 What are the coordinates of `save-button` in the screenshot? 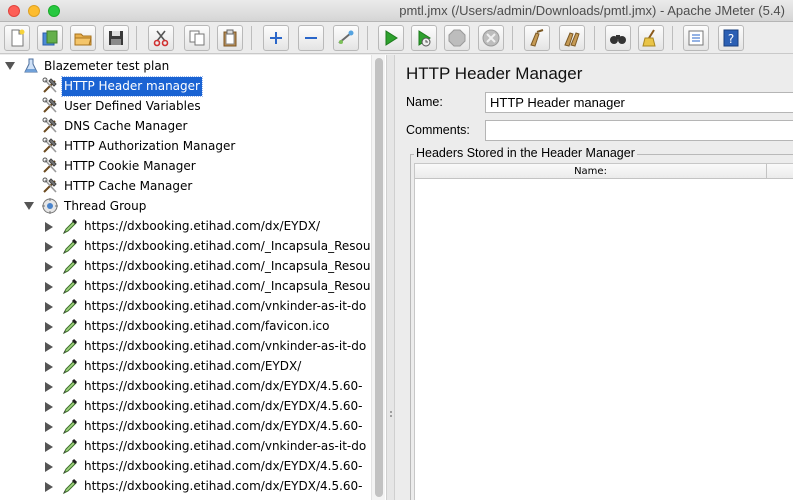 It's located at (116, 38).